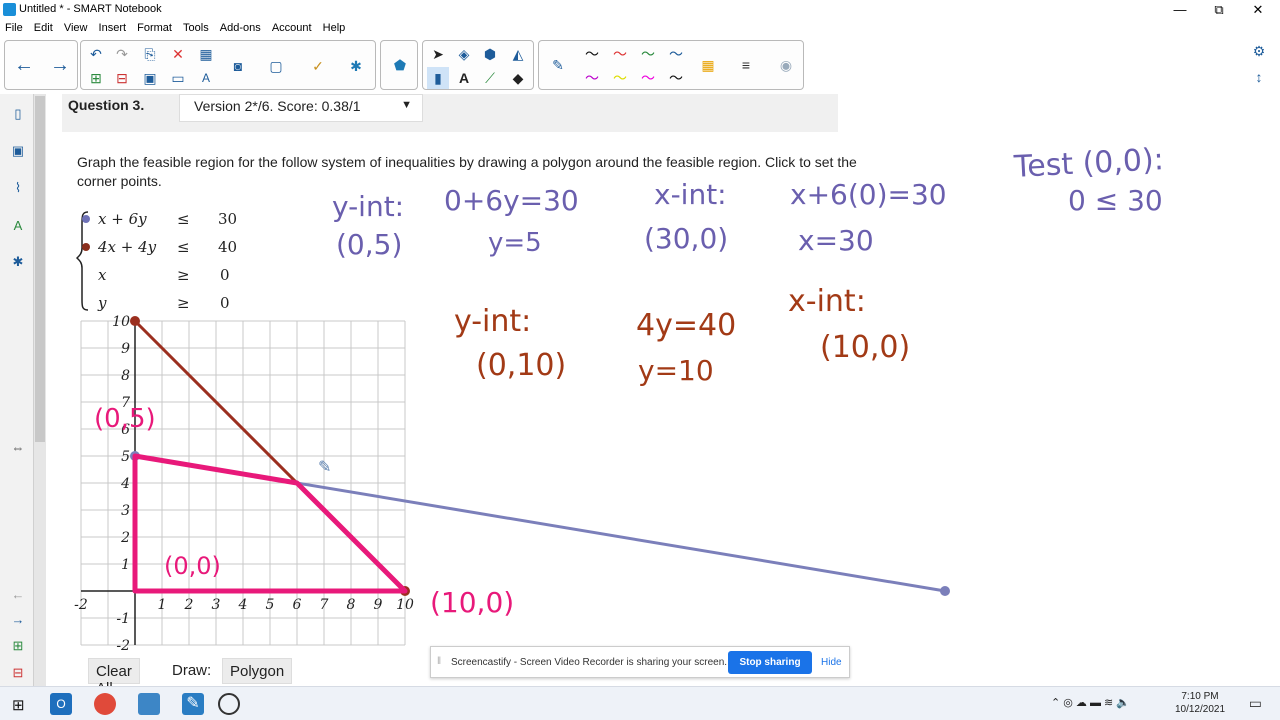 The width and height of the screenshot is (1280, 720). What do you see at coordinates (257, 671) in the screenshot?
I see `polygon-button: Polygon` at bounding box center [257, 671].